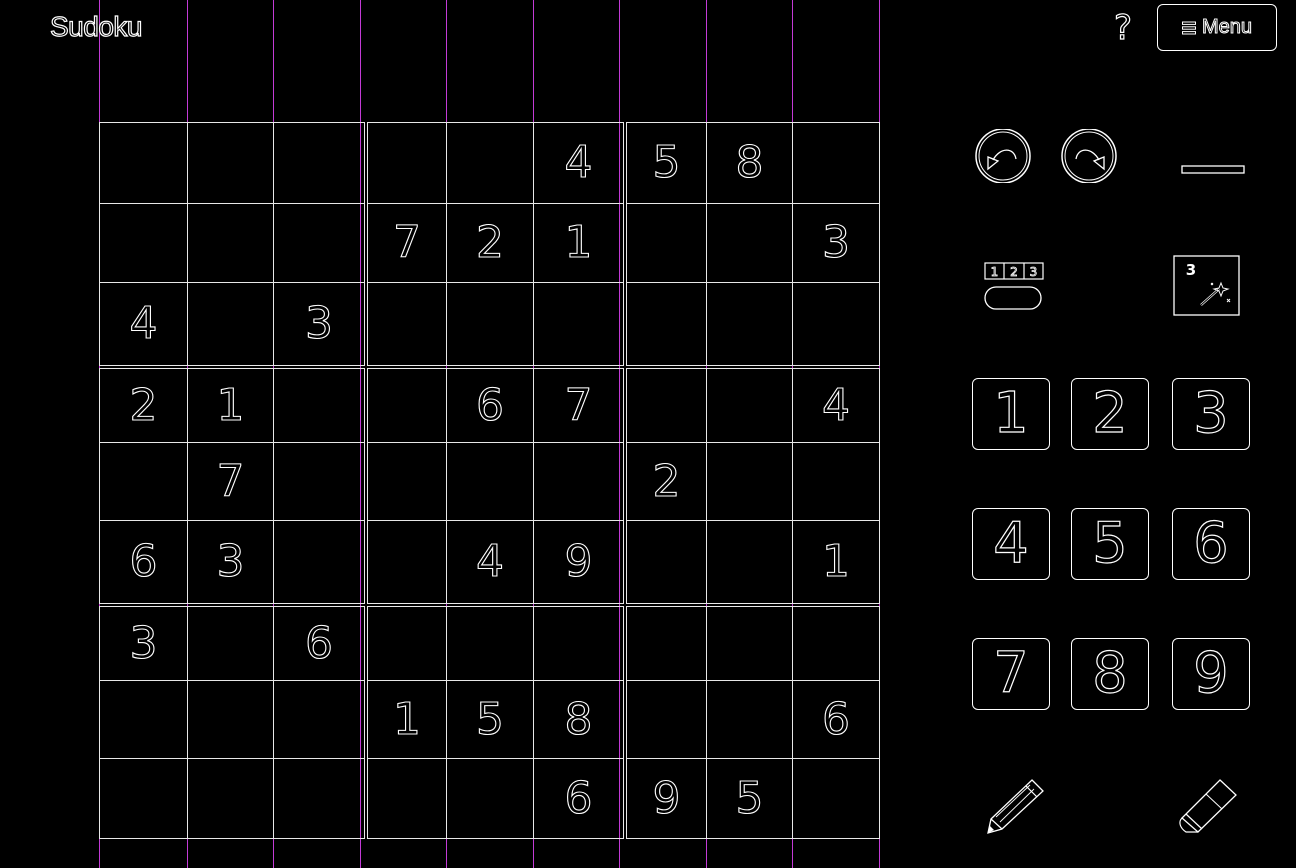  I want to click on board-cell-r7c4, so click(407, 643).